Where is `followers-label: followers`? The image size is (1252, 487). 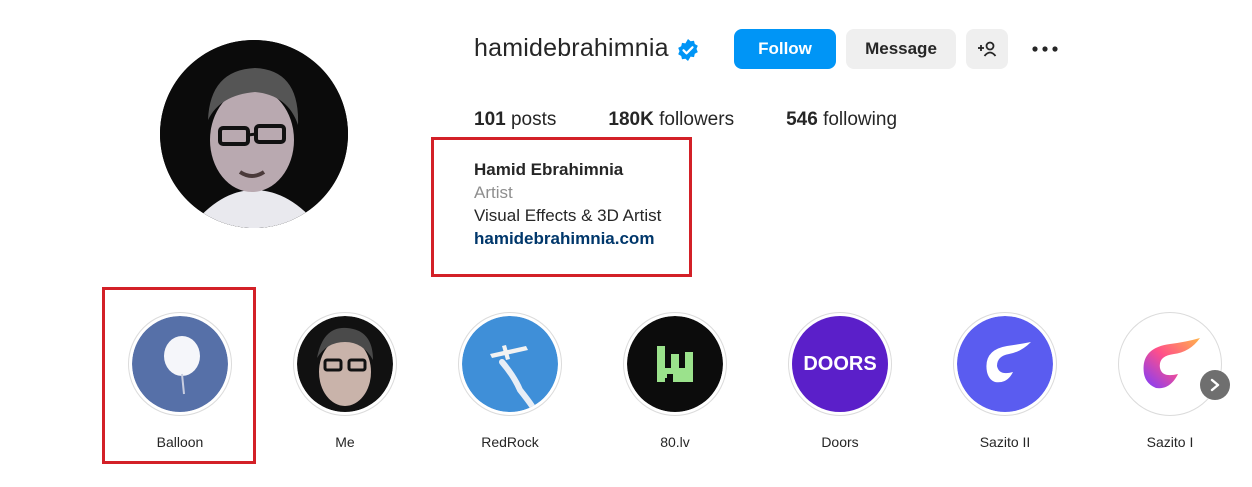 followers-label: followers is located at coordinates (697, 119).